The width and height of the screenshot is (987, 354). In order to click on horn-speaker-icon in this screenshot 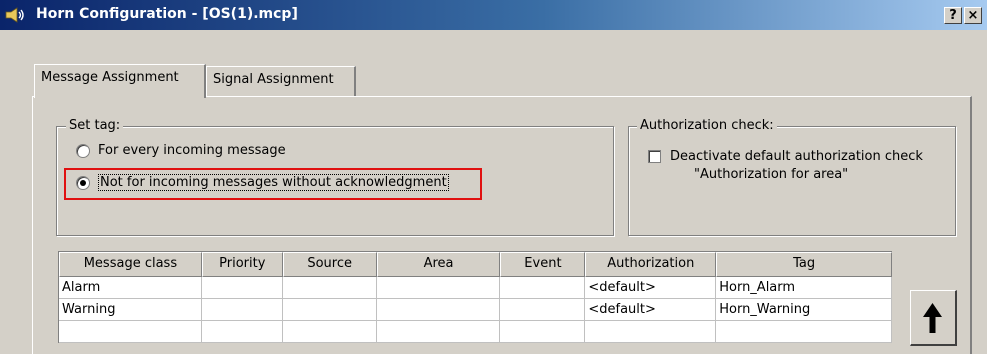, I will do `click(14, 15)`.